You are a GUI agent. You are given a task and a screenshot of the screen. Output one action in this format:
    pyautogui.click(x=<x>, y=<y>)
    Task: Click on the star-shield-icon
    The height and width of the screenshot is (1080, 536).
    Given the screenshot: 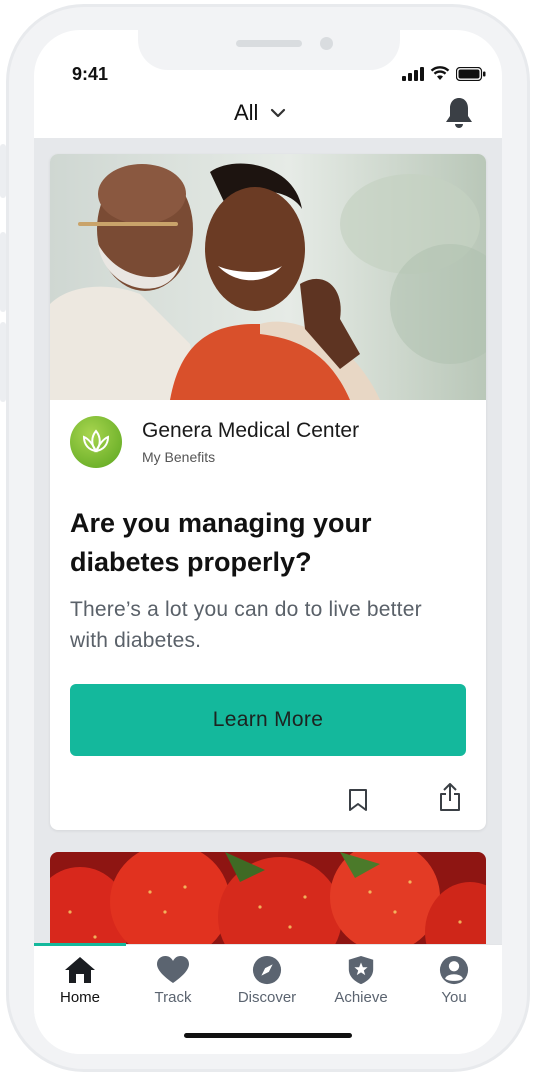 What is the action you would take?
    pyautogui.click(x=361, y=970)
    